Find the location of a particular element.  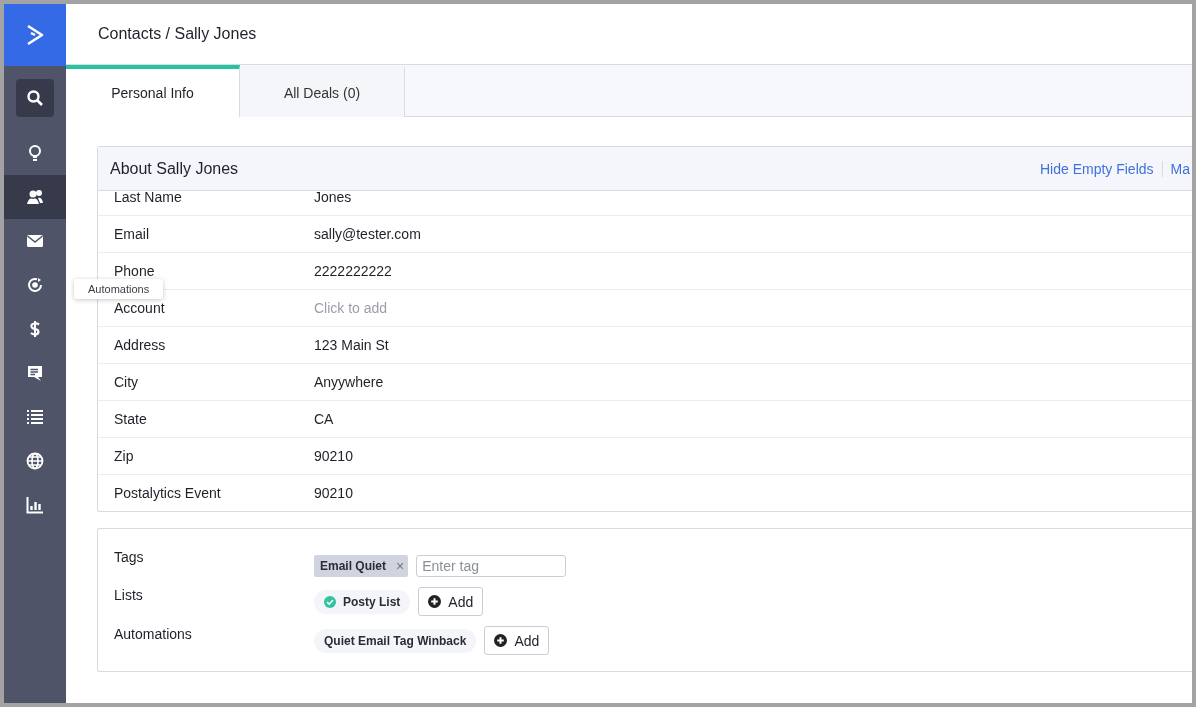

field-value: Jones is located at coordinates (333, 198).